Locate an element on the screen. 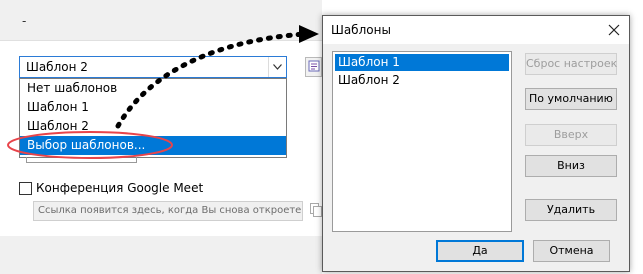 The height and width of the screenshot is (274, 643). chevron-down-icon is located at coordinates (277, 67).